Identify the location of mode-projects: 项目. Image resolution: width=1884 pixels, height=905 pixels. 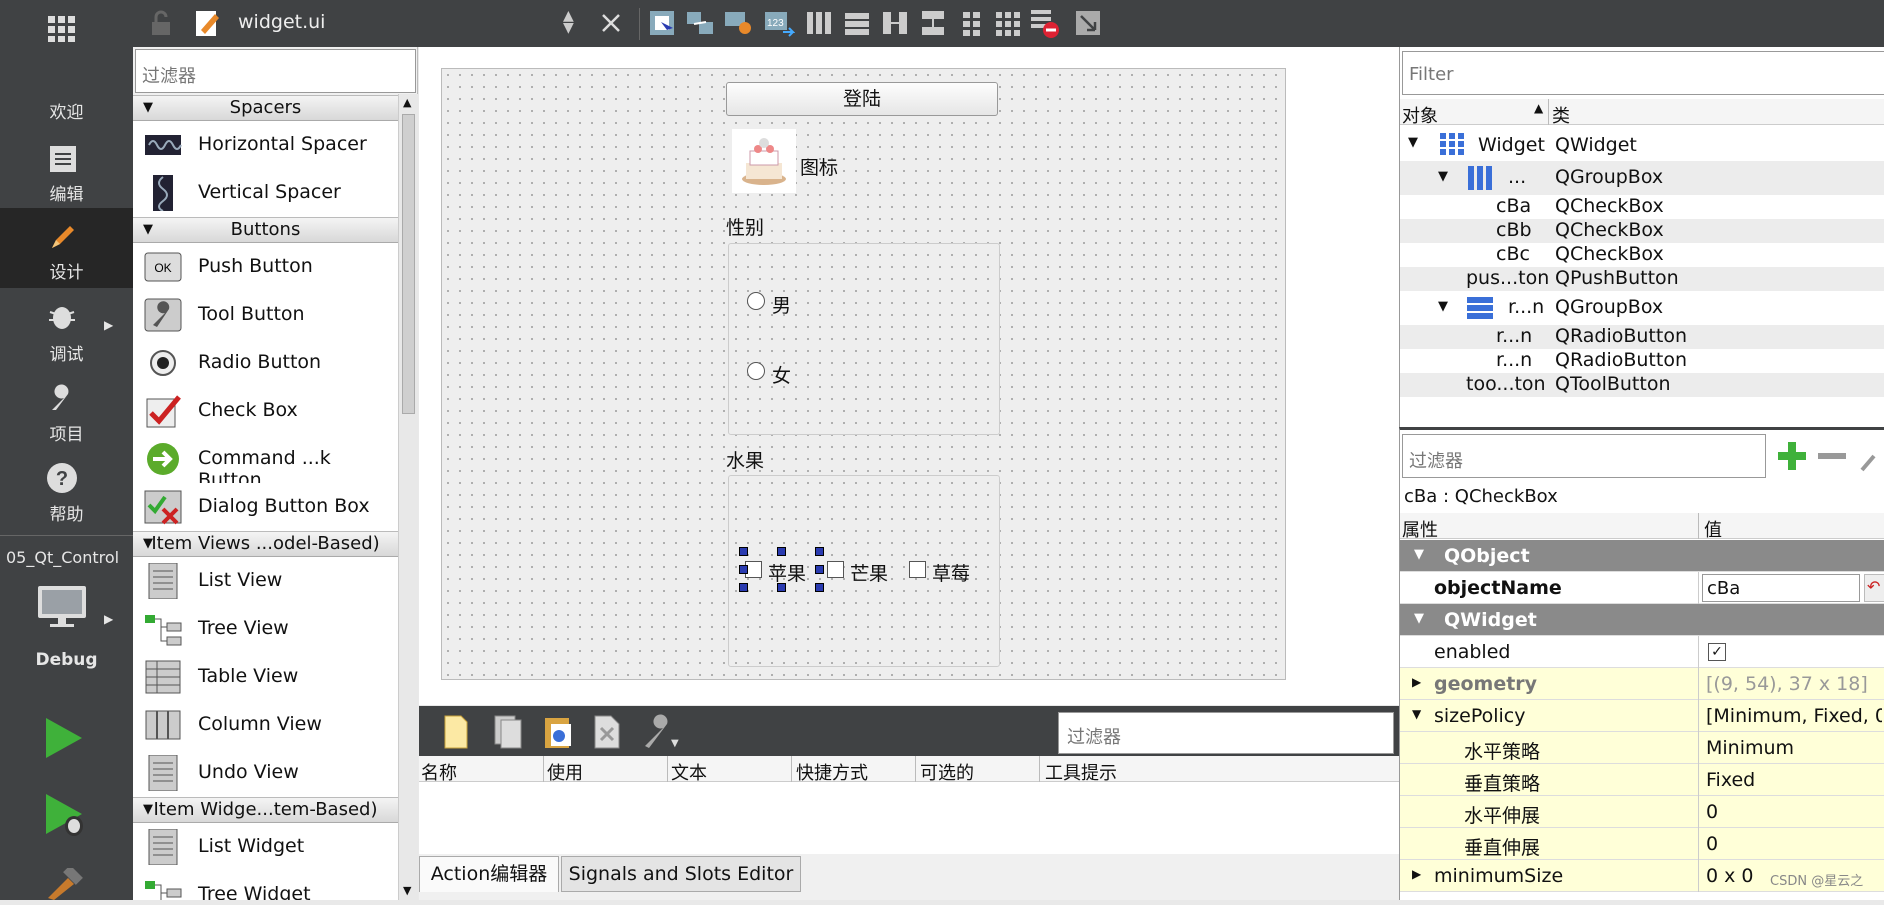
(66, 410).